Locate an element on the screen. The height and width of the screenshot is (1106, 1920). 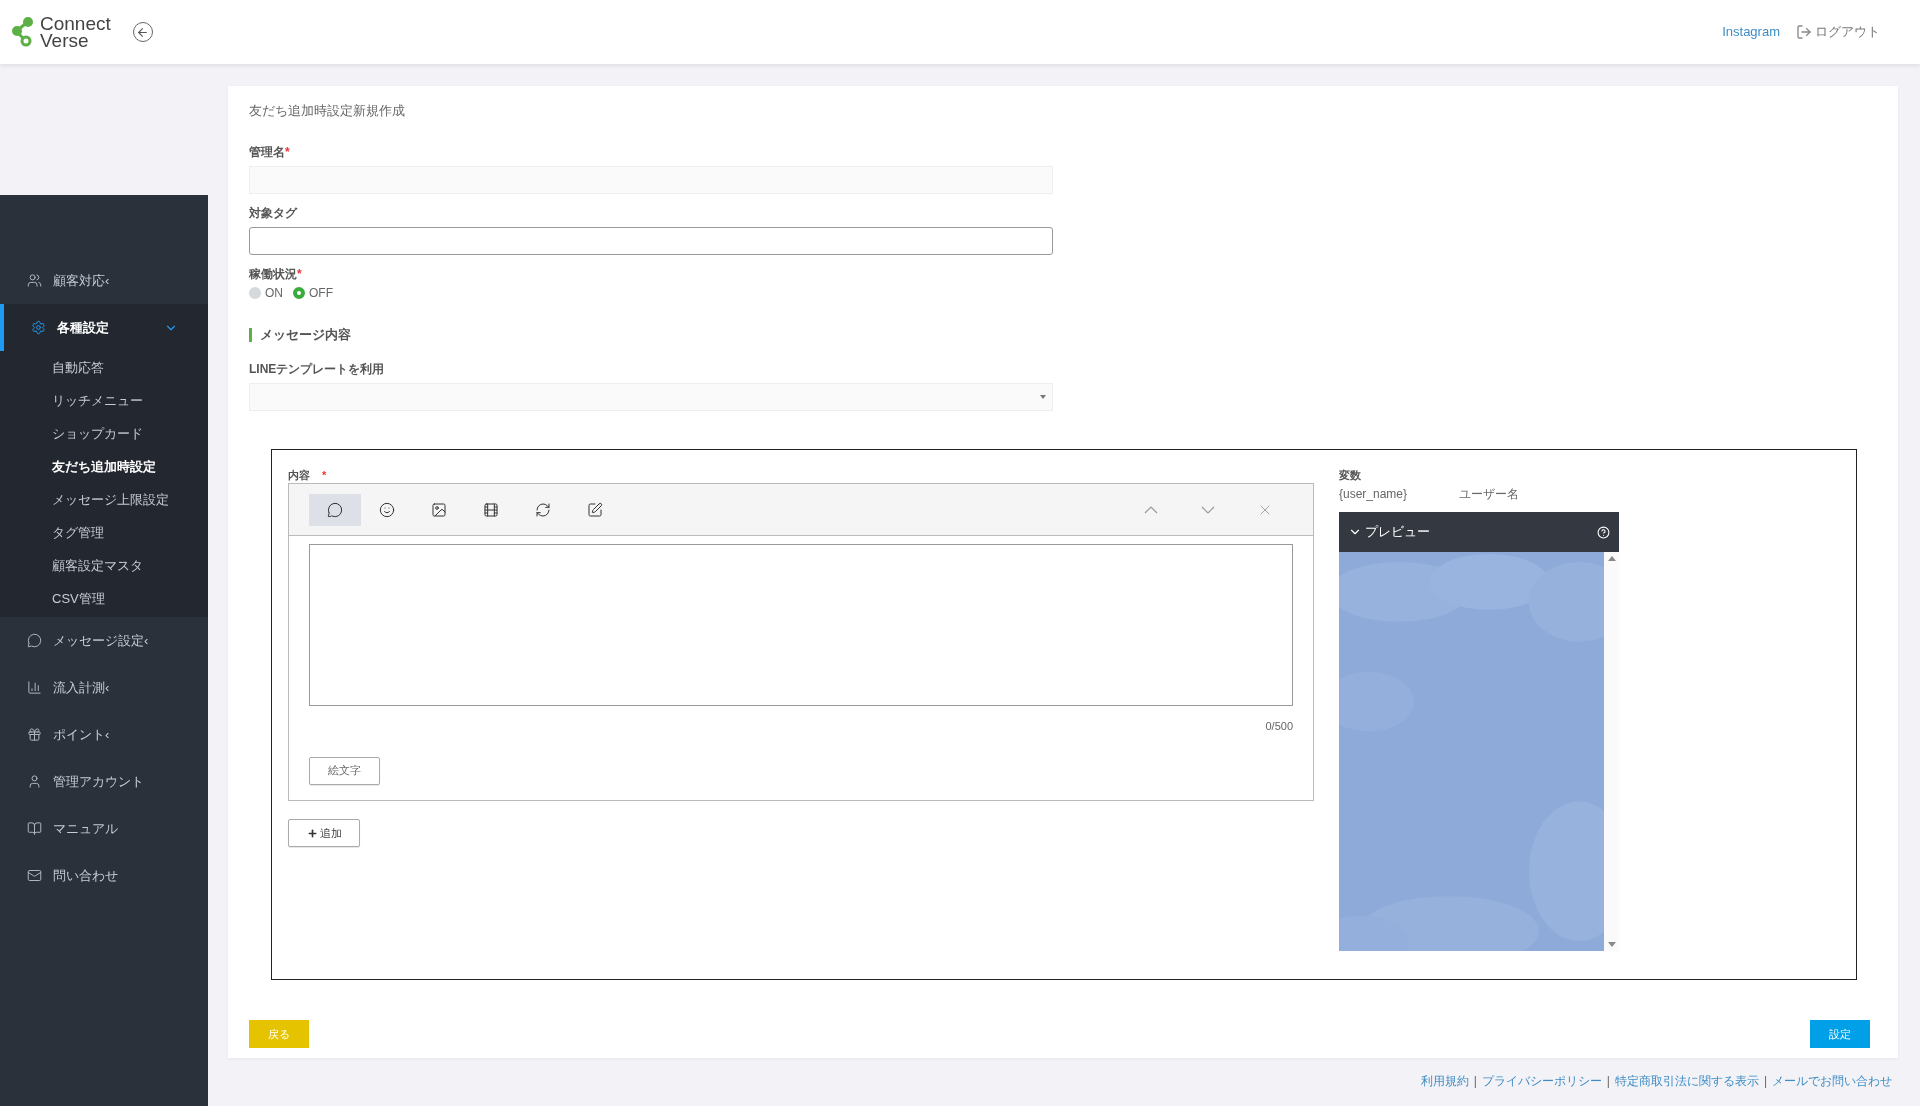
radio-option: OFF is located at coordinates (313, 293).